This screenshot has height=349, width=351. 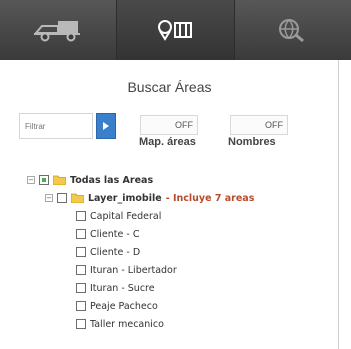 I want to click on tree-layer: − Layer_imobile - Incluye 7 areas, so click(x=149, y=198).